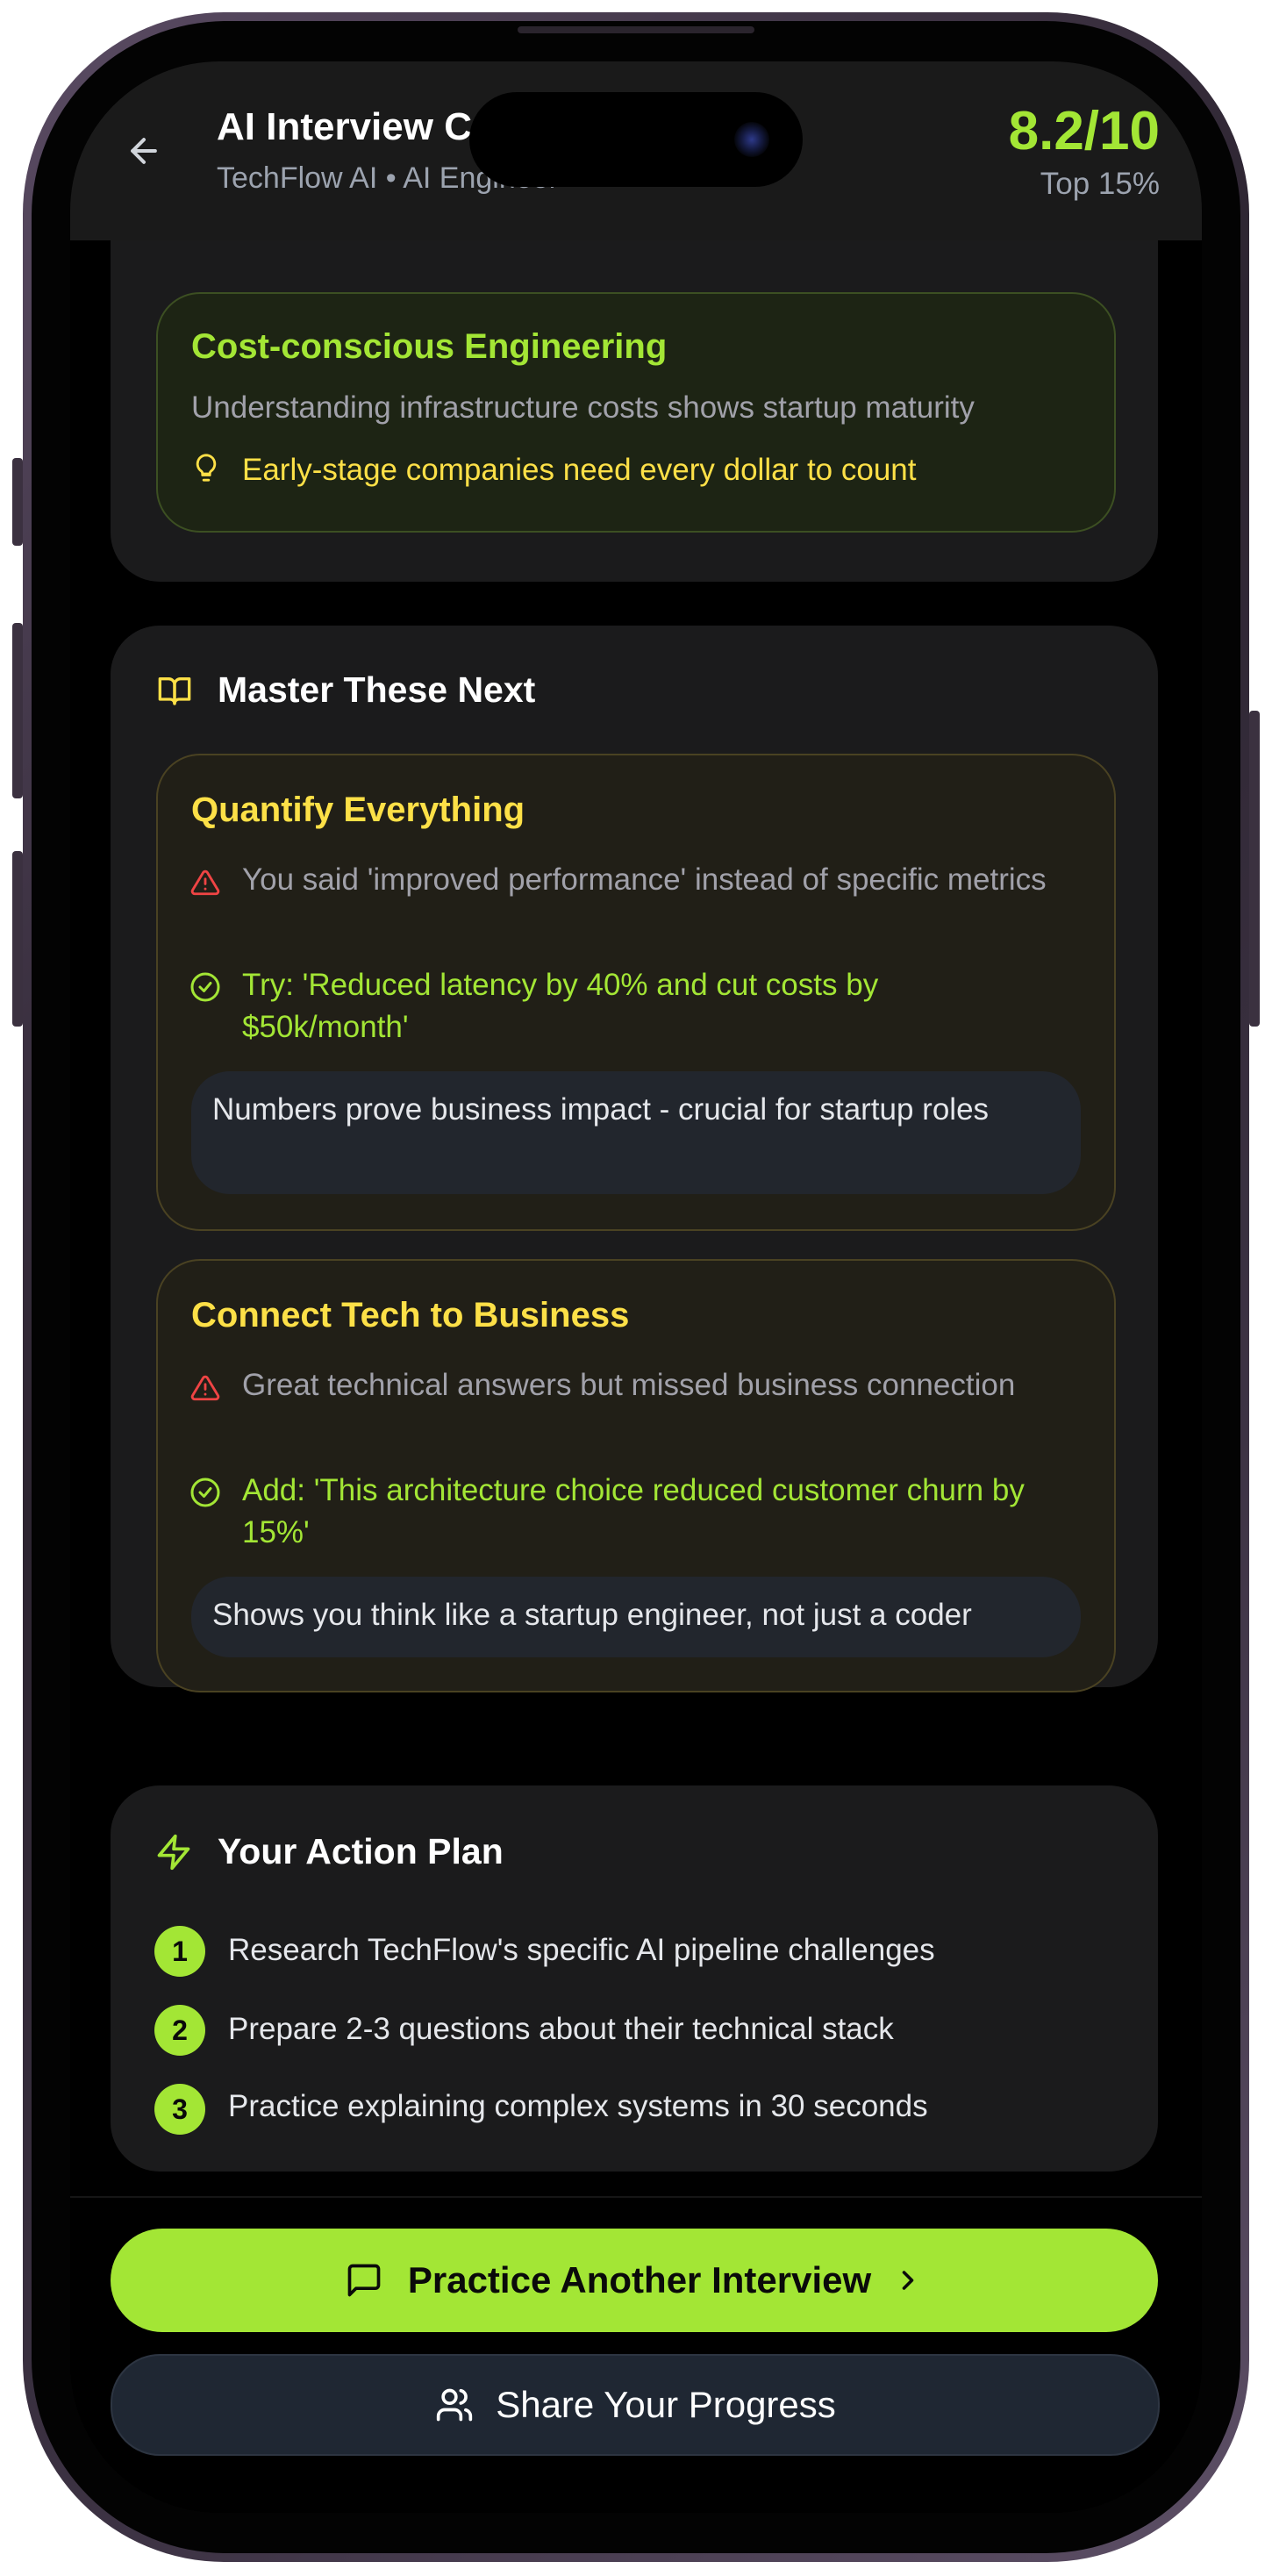 This screenshot has width=1272, height=2576. I want to click on users-icon, so click(455, 2405).